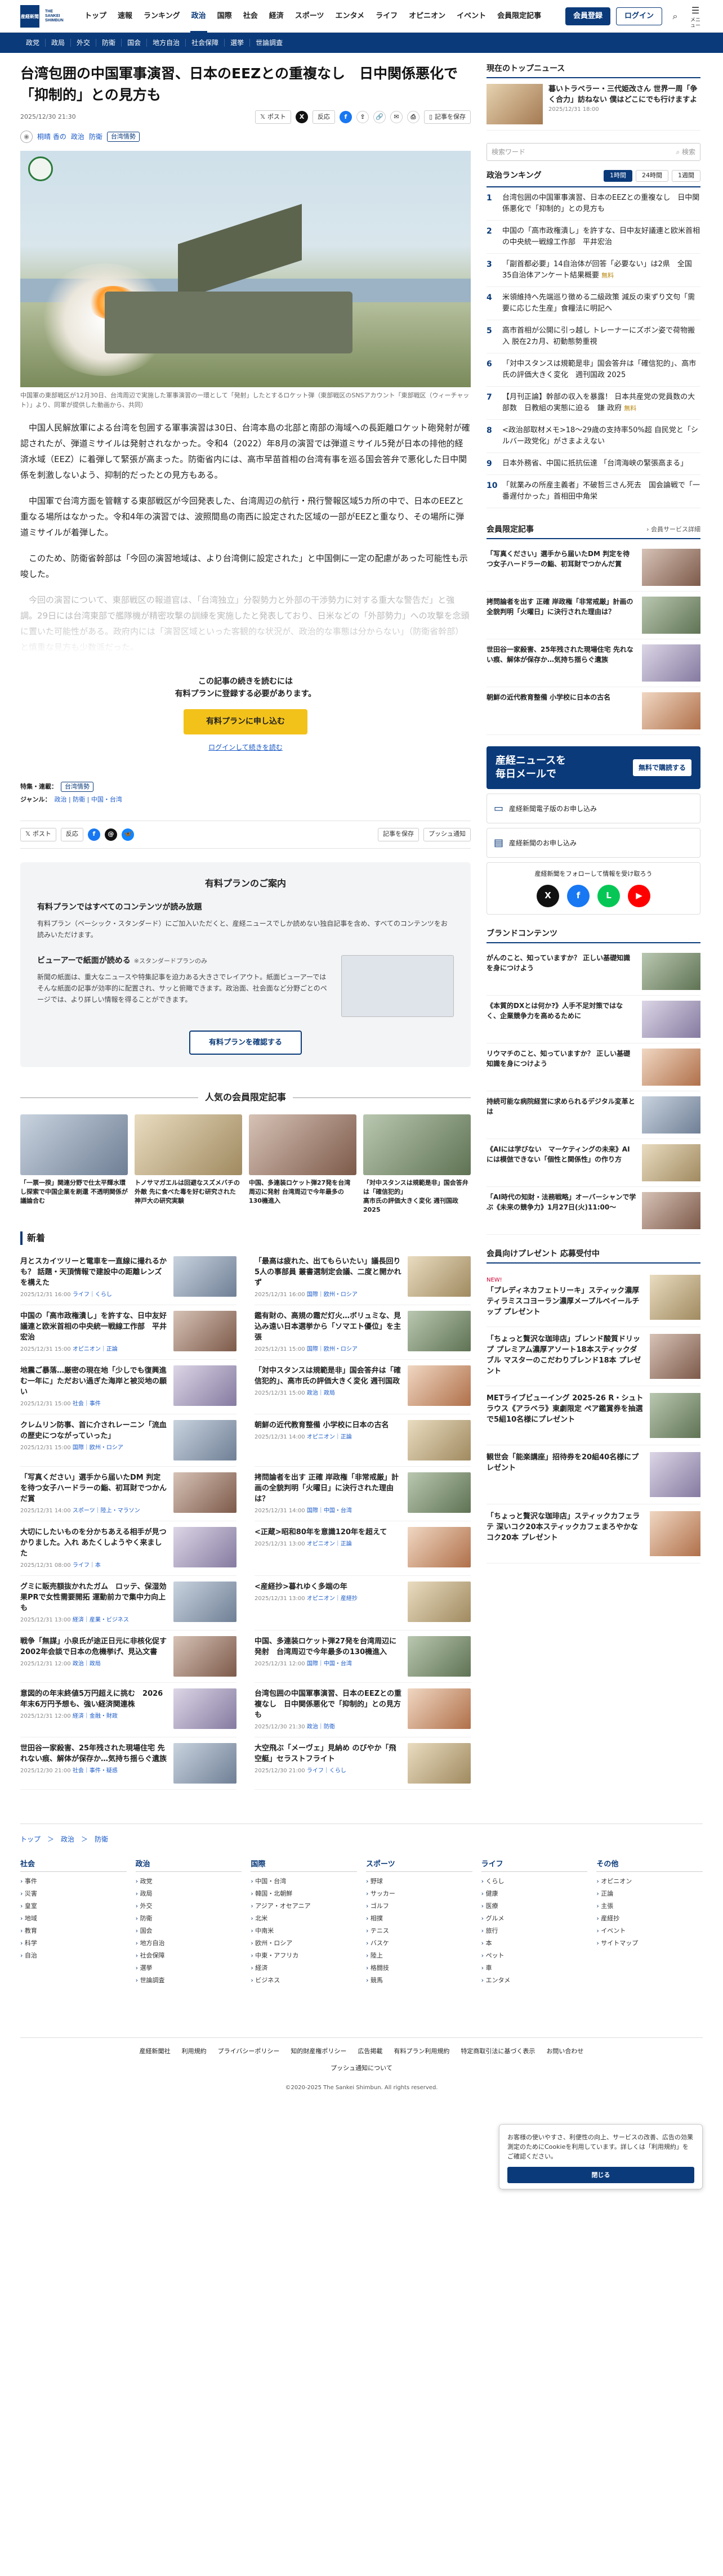 Image resolution: width=723 pixels, height=2576 pixels. What do you see at coordinates (608, 895) in the screenshot?
I see `line-follow-icon: L` at bounding box center [608, 895].